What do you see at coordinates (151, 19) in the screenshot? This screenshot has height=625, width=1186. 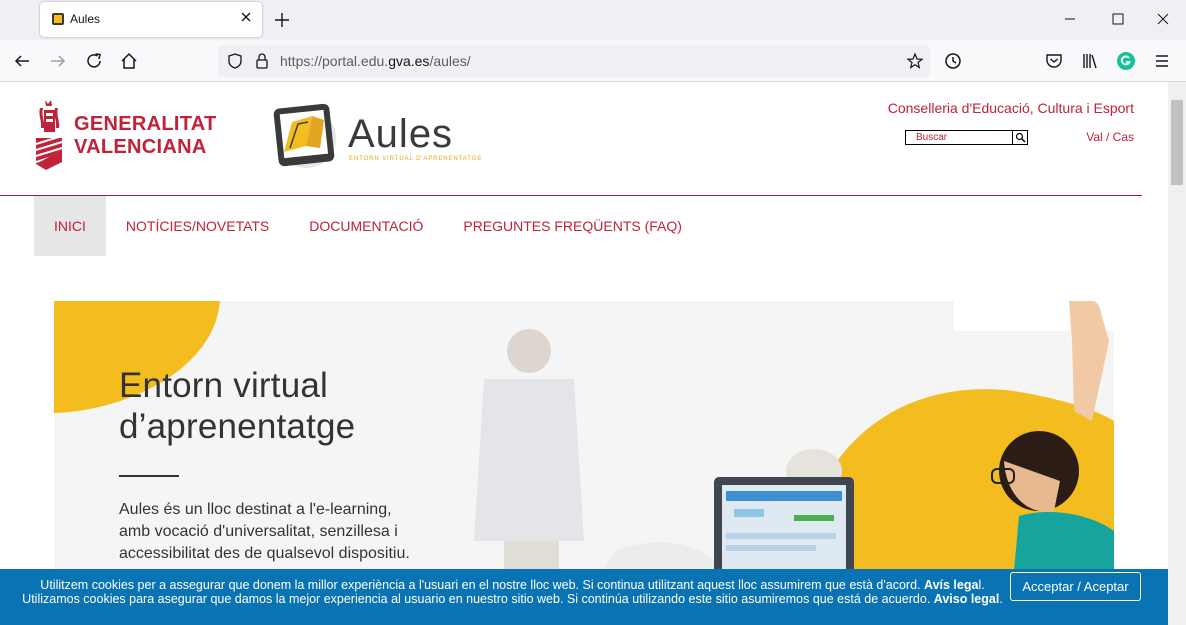 I see `browser-tab: Aules` at bounding box center [151, 19].